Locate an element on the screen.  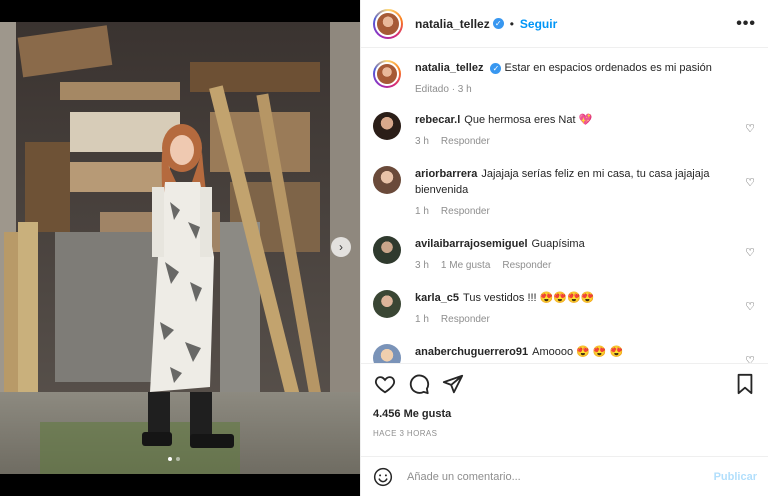
carousel-dot is located at coordinates (178, 459).